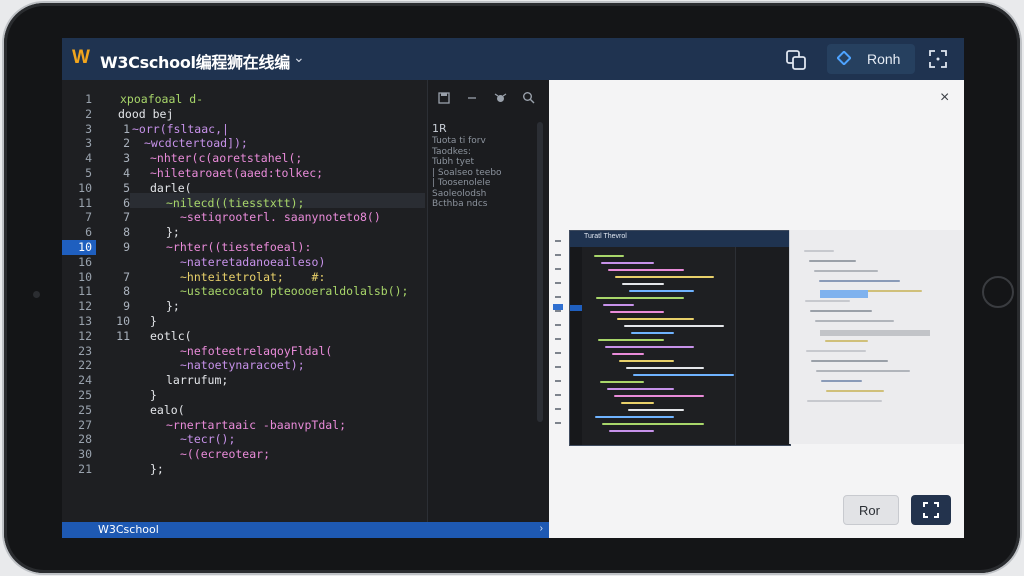 This screenshot has height=576, width=1024. Describe the element at coordinates (796, 60) in the screenshot. I see `copy-windows-icon` at that location.